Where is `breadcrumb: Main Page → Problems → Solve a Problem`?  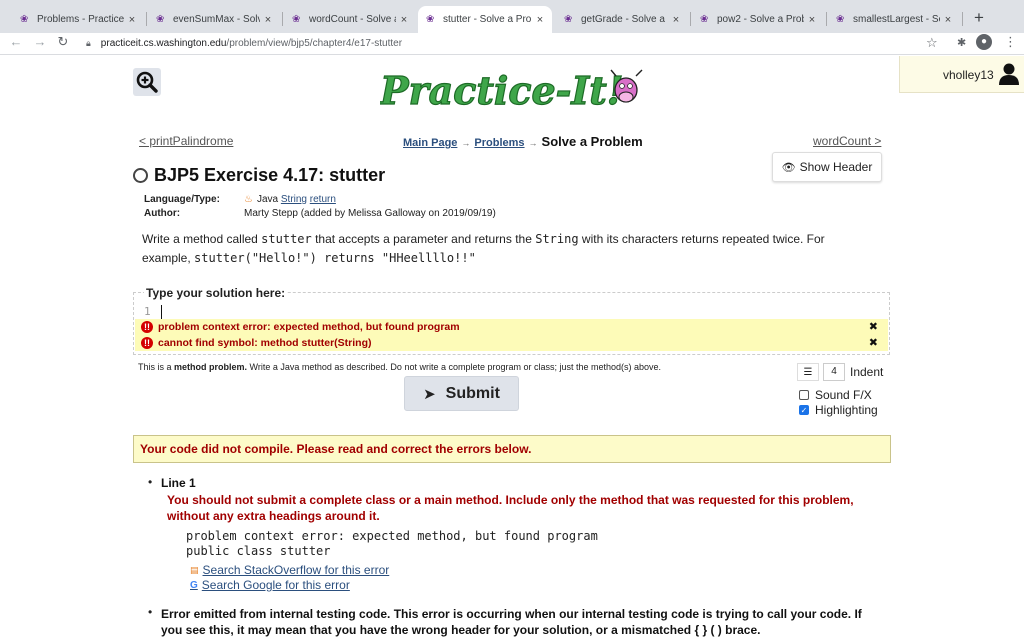
breadcrumb: Main Page → Problems → Solve a Problem is located at coordinates (523, 141).